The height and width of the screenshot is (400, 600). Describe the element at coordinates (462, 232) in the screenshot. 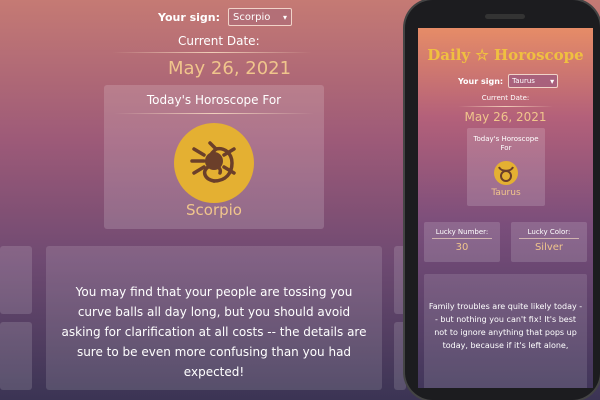

I see `lucky-number-label: Lucky Number:` at that location.